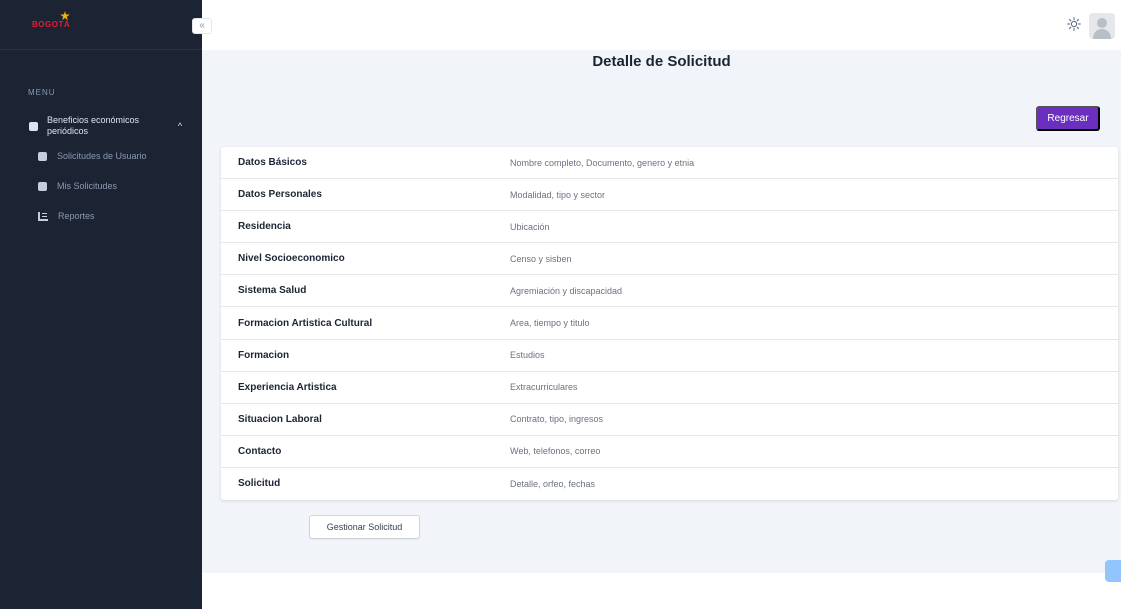  I want to click on section-title: Contacto, so click(260, 451).